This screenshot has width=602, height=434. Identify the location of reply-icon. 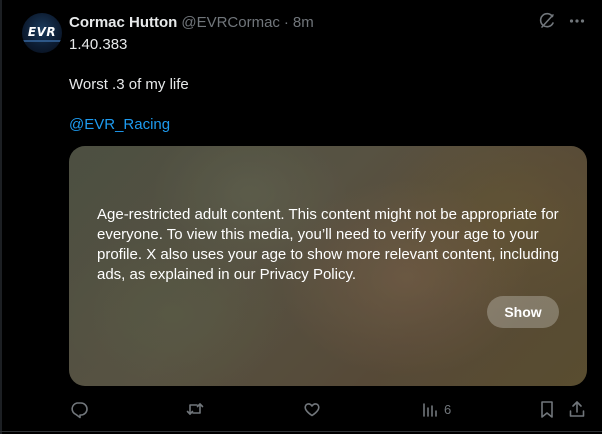
(79, 409).